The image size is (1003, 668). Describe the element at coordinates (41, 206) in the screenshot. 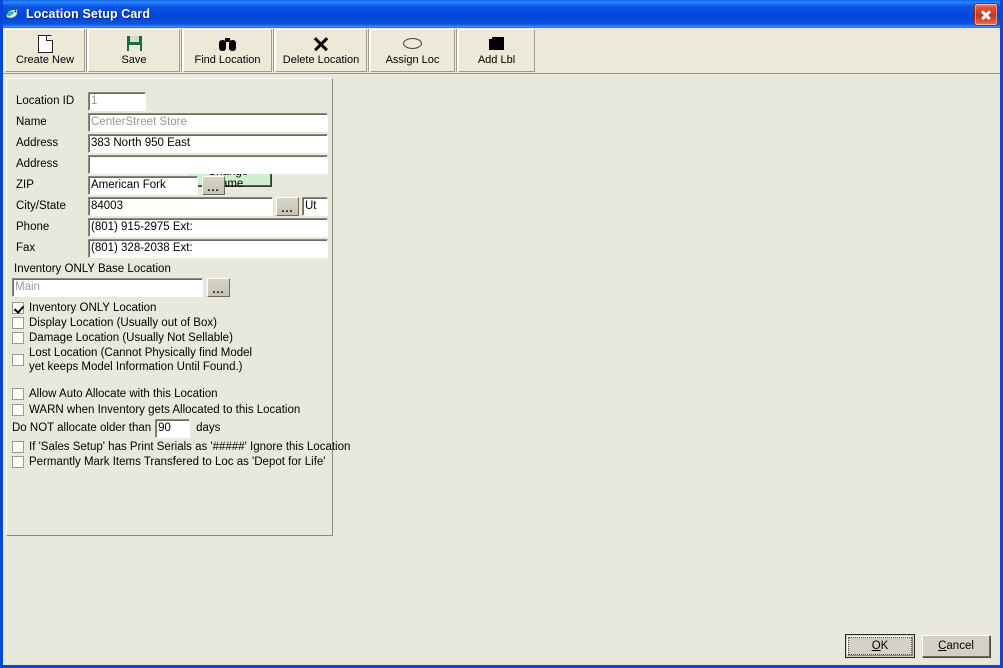

I see `label-city-state: City/State` at that location.